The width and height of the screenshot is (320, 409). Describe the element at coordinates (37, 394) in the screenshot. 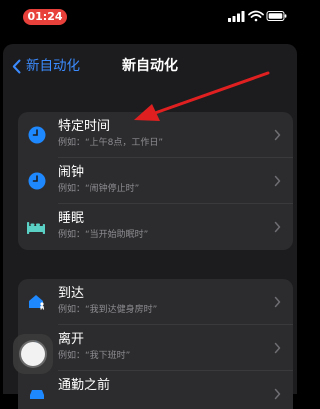

I see `car-icon` at that location.